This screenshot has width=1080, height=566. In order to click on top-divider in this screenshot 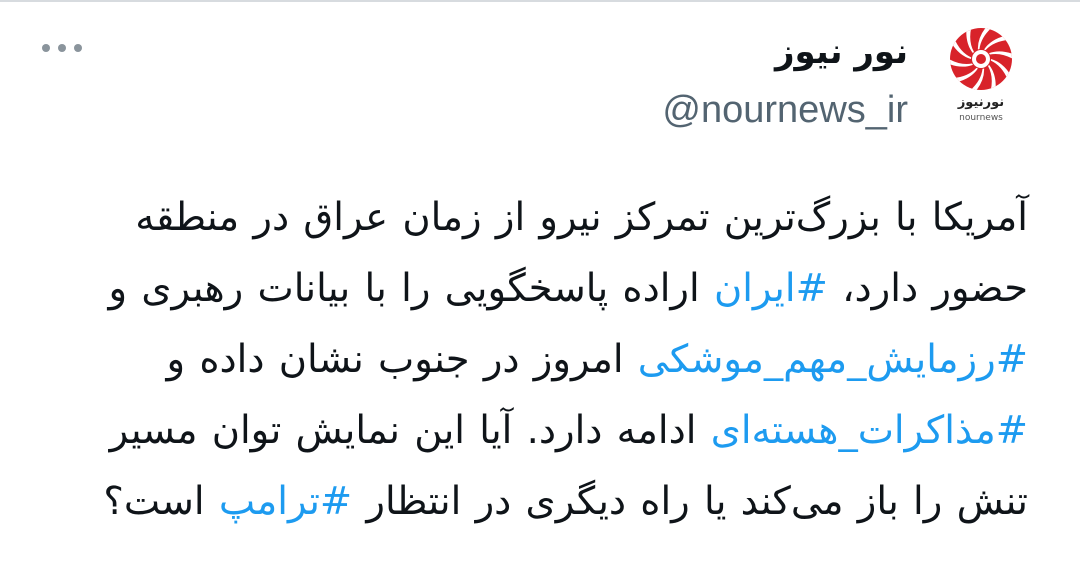, I will do `click(540, 1)`.